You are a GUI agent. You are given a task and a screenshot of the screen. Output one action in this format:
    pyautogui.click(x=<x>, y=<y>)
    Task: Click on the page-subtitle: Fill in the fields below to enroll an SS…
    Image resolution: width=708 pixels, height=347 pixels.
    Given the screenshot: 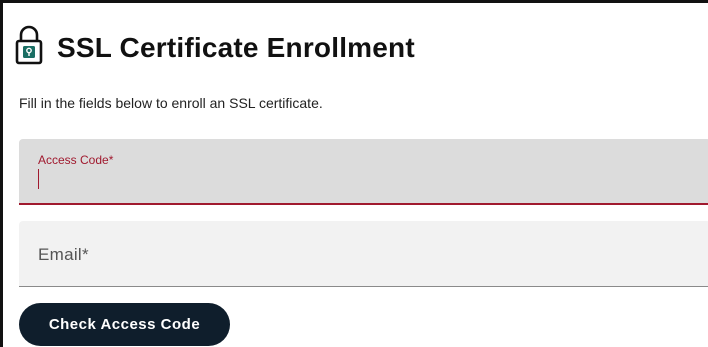 What is the action you would take?
    pyautogui.click(x=171, y=103)
    